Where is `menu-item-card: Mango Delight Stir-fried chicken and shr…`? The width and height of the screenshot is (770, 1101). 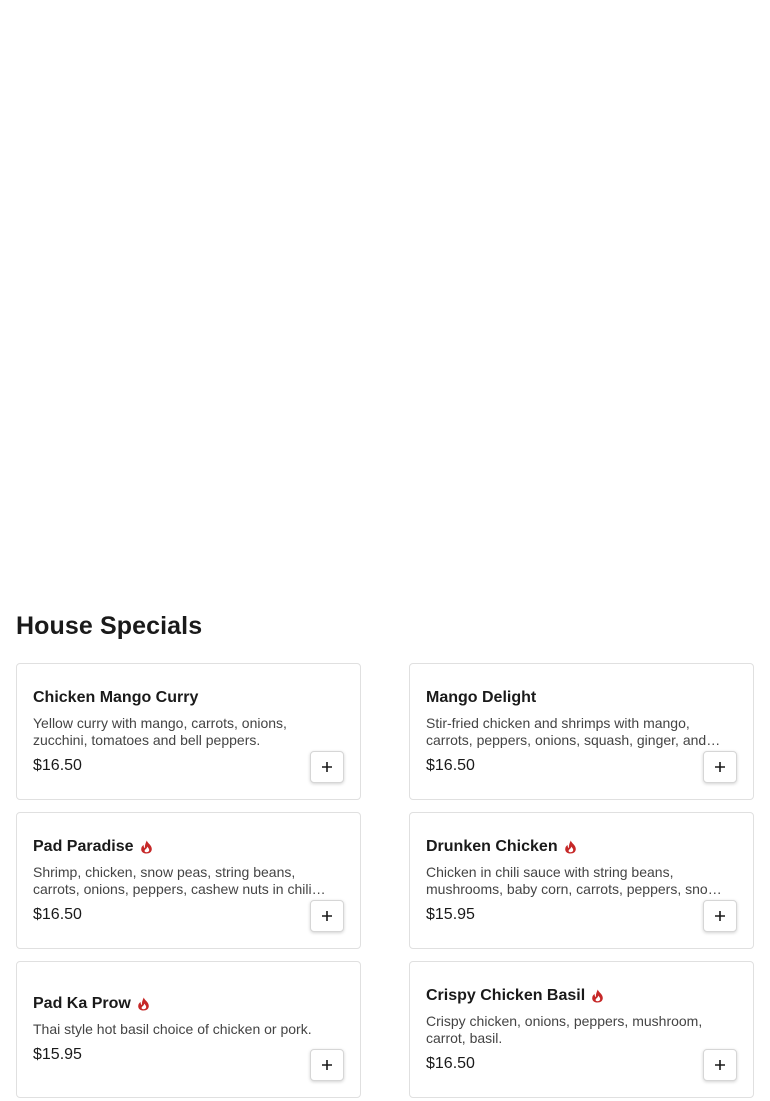
menu-item-card: Mango Delight Stir-fried chicken and shr… is located at coordinates (581, 731).